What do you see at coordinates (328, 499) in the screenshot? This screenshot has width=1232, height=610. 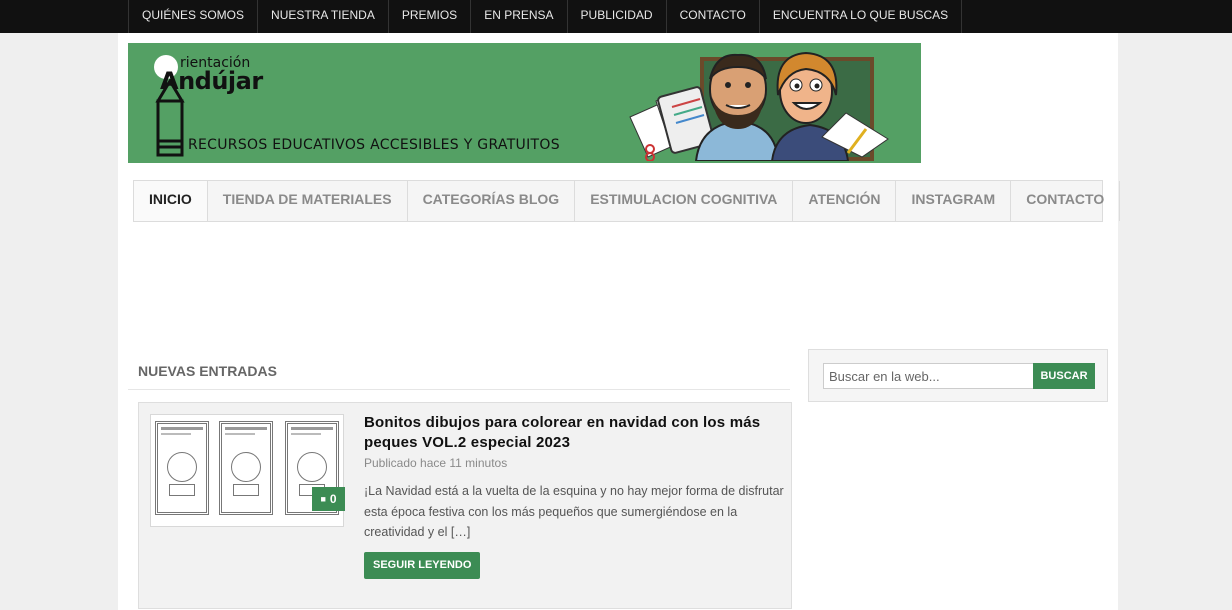 I see `comment-count-badge: ■ 0` at bounding box center [328, 499].